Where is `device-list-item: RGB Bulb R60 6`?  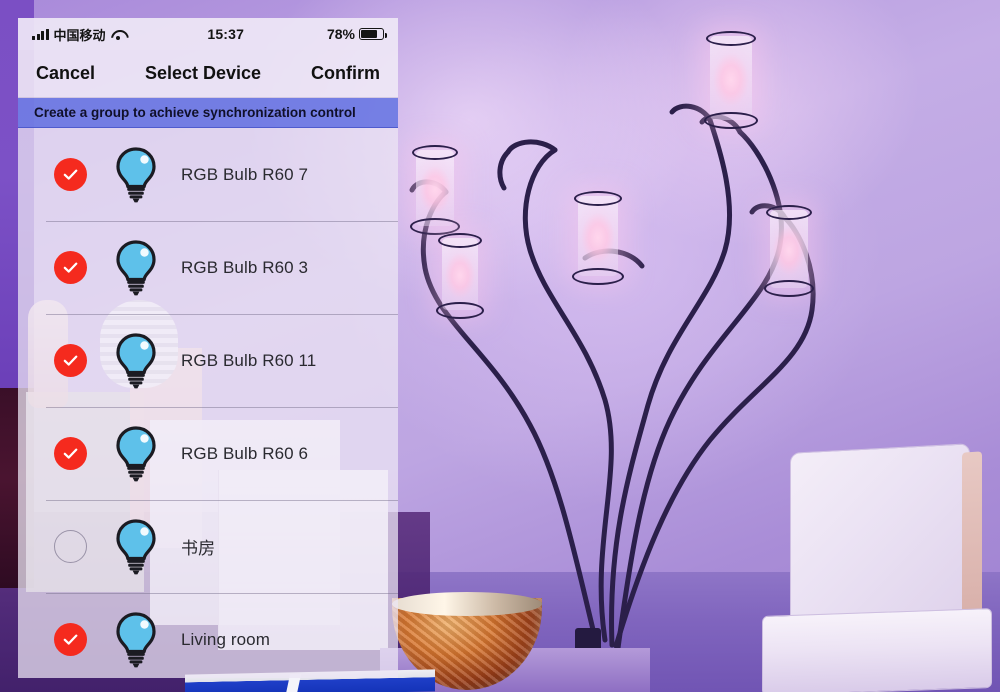 device-list-item: RGB Bulb R60 6 is located at coordinates (208, 453).